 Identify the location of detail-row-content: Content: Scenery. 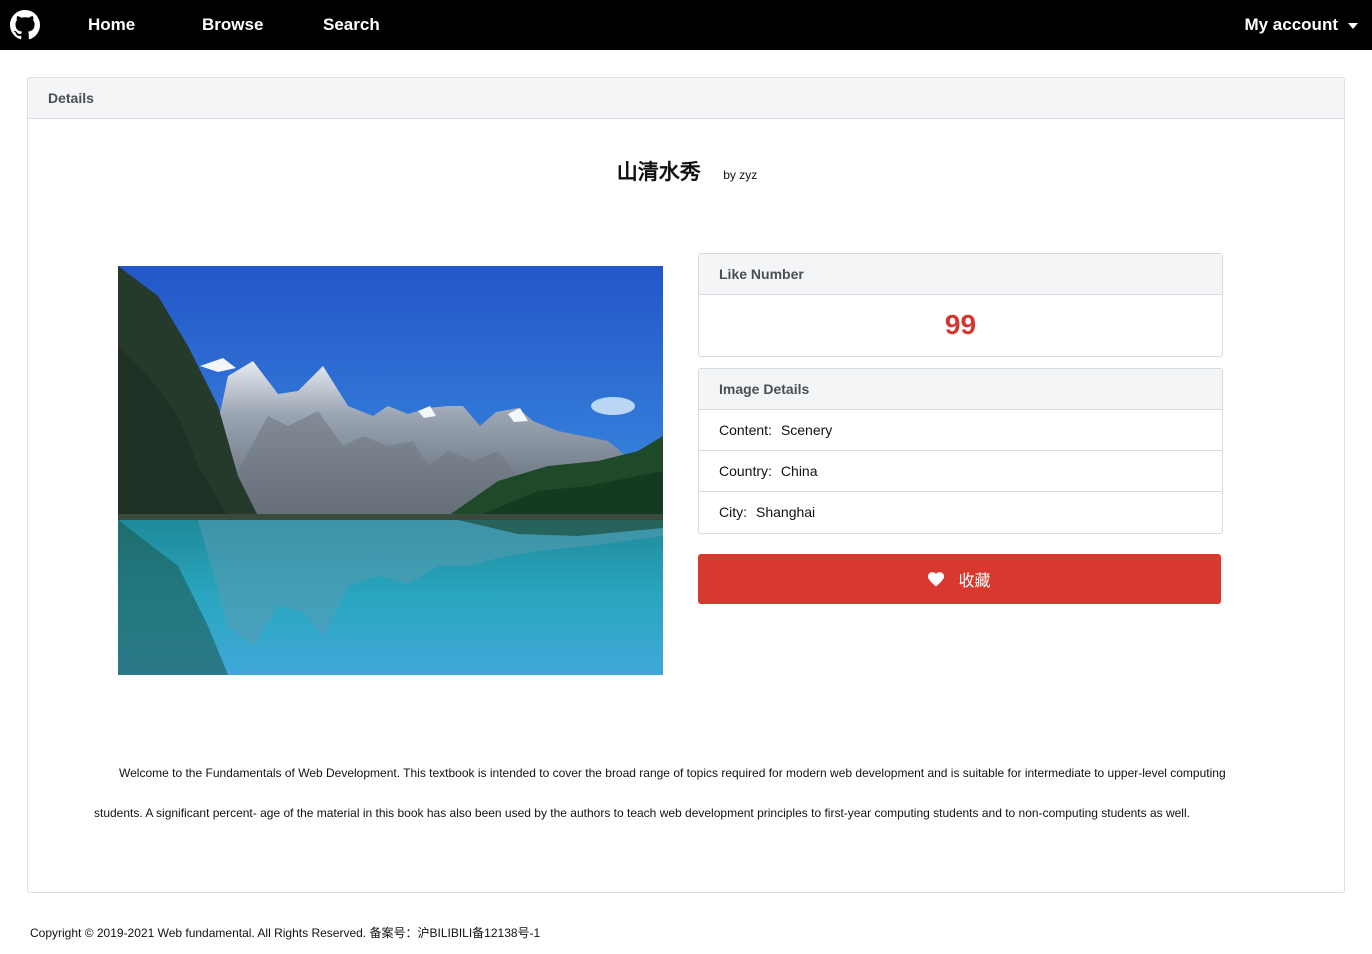
(960, 430).